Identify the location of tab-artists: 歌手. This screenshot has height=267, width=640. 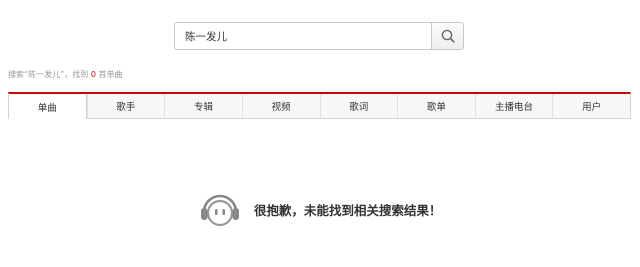
(125, 106).